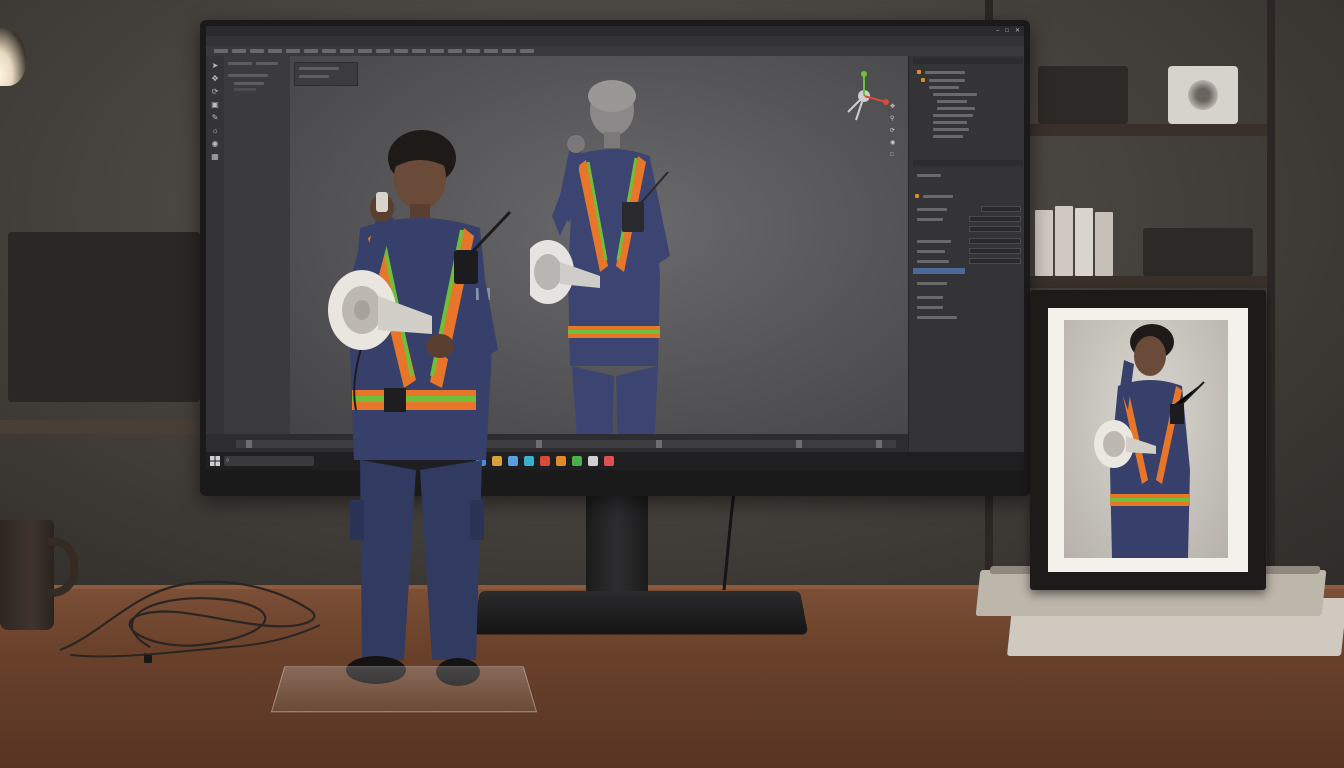 Image resolution: width=1344 pixels, height=768 pixels. Describe the element at coordinates (105, 427) in the screenshot. I see `background-shelf` at that location.